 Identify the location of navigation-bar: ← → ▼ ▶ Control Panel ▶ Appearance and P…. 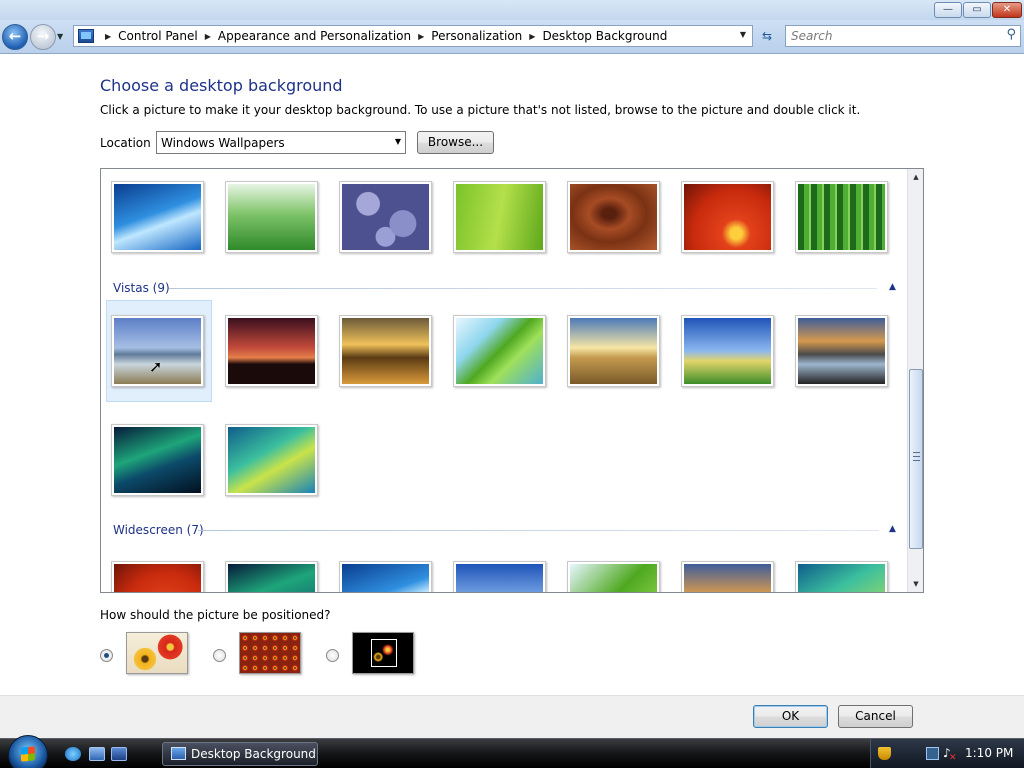
(512, 37).